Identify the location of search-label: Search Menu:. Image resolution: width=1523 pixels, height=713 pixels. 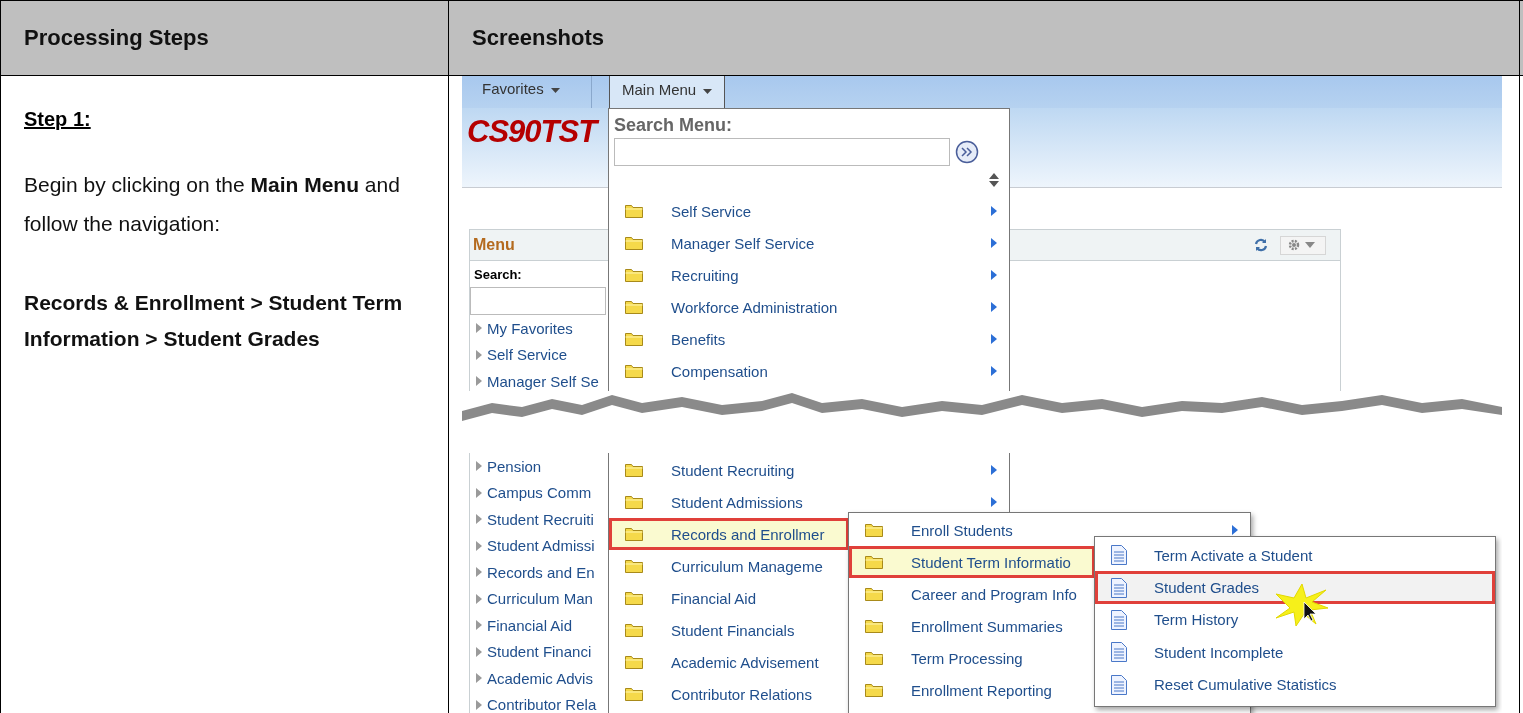
(674, 125).